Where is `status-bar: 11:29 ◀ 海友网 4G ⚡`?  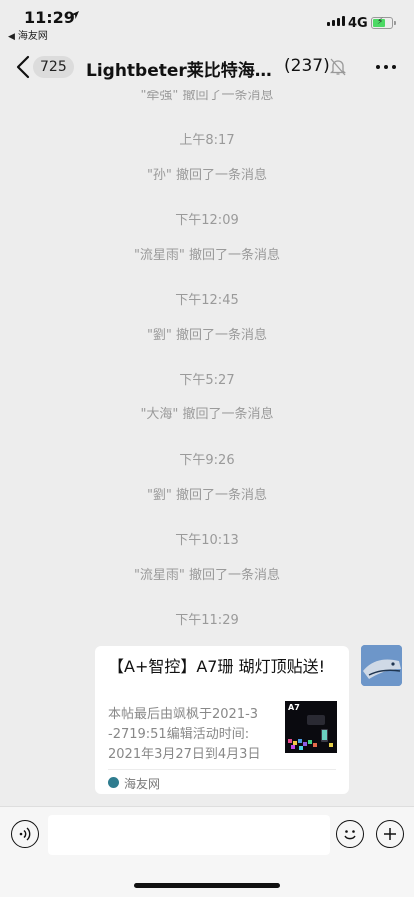
status-bar: 11:29 ◀ 海友网 4G ⚡ is located at coordinates (207, 22).